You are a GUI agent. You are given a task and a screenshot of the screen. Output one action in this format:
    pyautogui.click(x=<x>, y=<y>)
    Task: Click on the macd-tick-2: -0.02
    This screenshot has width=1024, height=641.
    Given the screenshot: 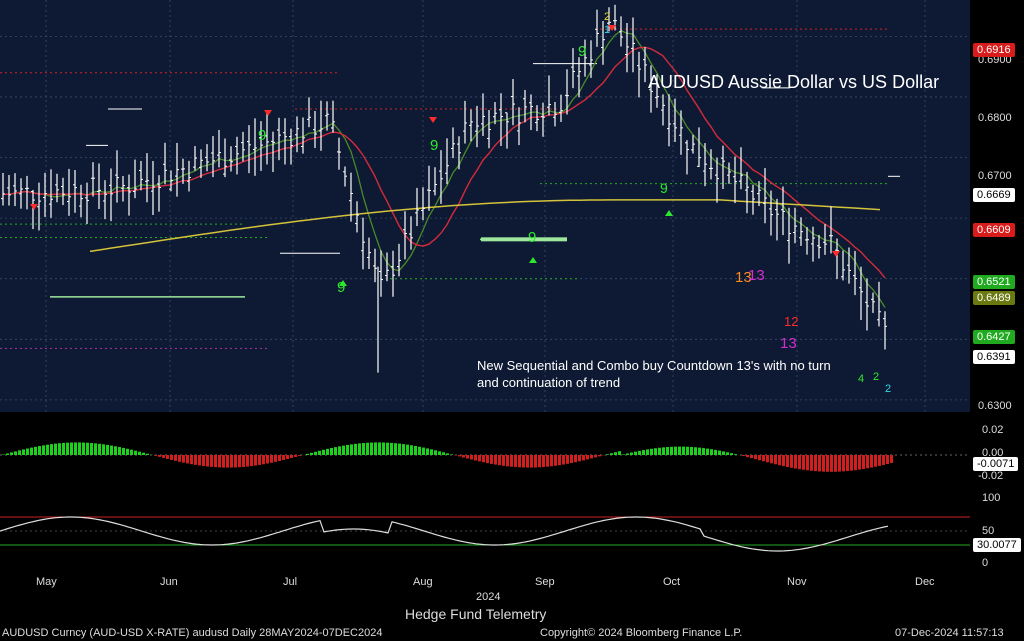 What is the action you would take?
    pyautogui.click(x=991, y=476)
    